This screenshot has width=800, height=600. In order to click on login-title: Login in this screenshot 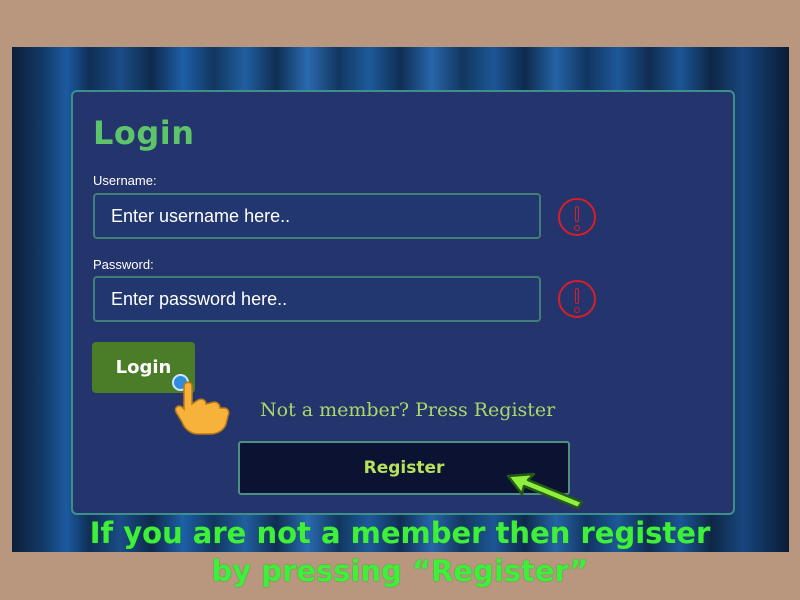, I will do `click(144, 133)`.